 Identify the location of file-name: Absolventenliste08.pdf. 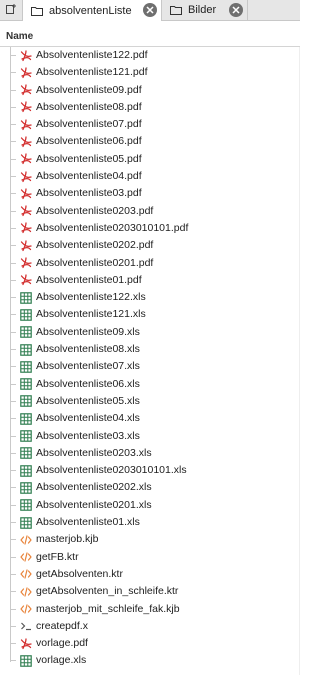
(89, 106).